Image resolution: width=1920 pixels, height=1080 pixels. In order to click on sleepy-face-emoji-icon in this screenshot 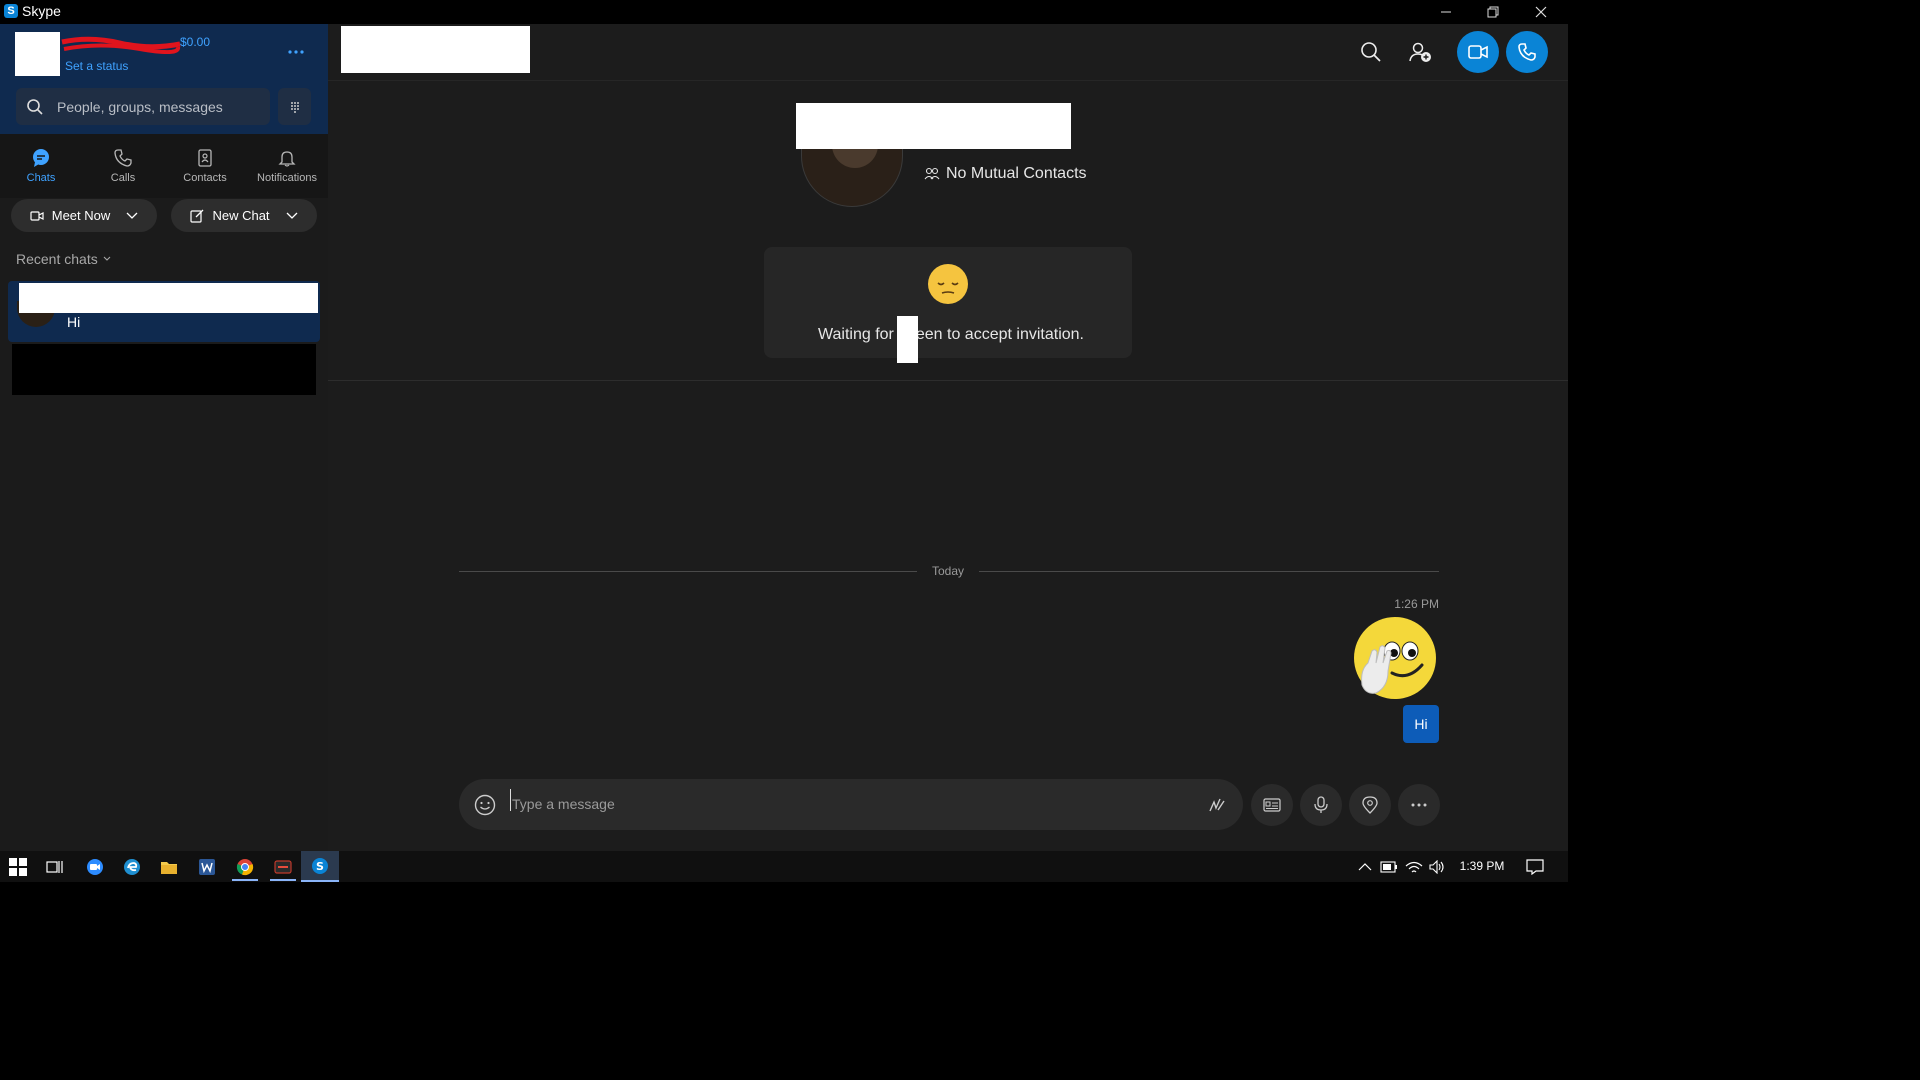, I will do `click(948, 284)`.